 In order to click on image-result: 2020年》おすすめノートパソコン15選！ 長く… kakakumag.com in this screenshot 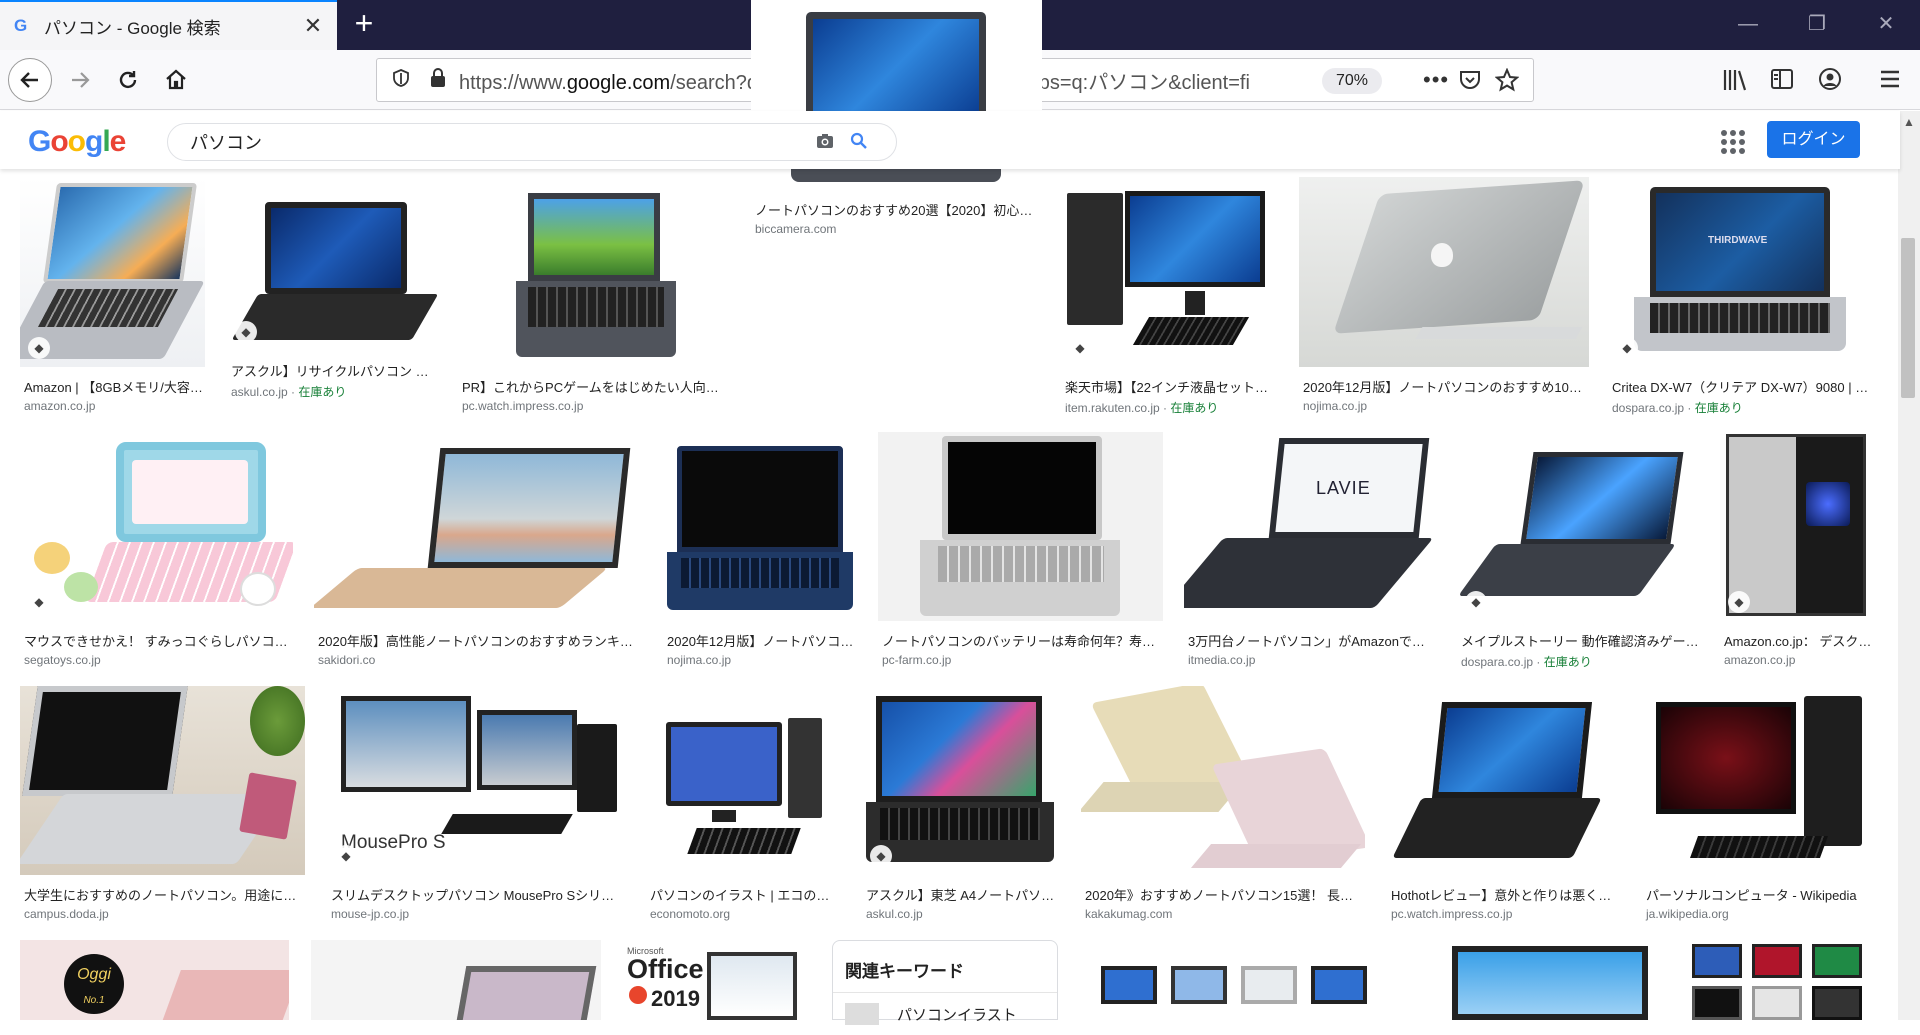, I will do `click(1223, 803)`.